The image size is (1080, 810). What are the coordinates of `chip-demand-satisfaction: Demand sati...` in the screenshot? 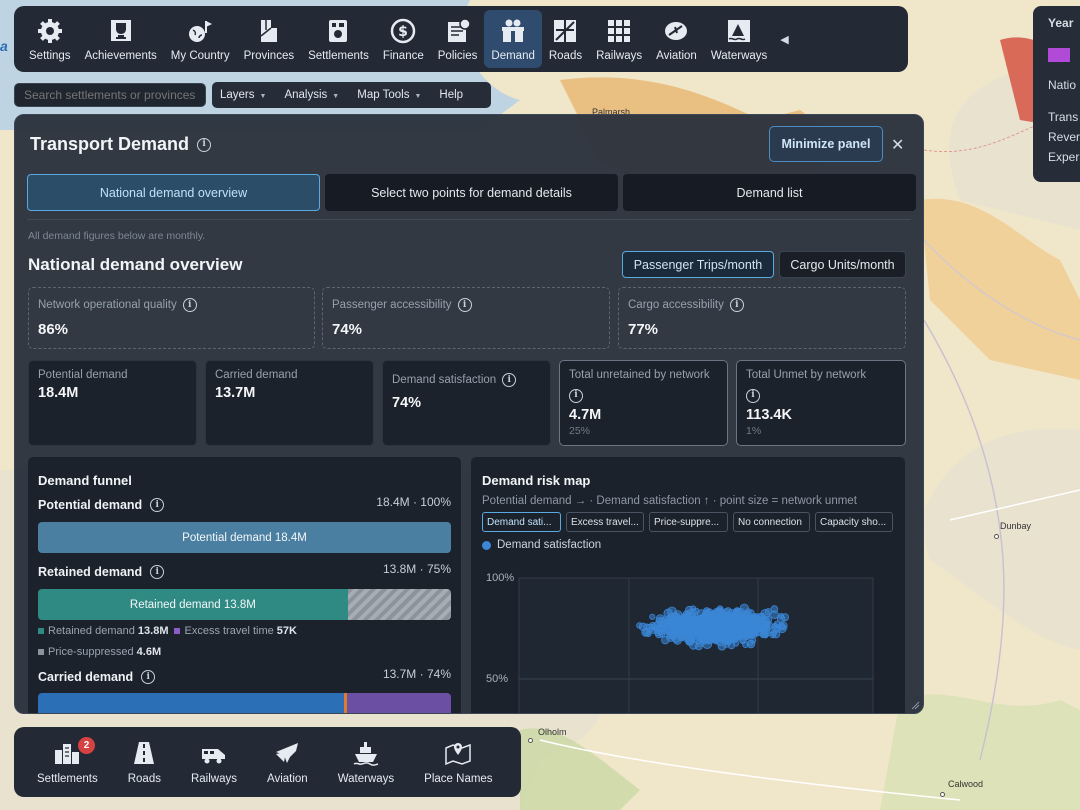 It's located at (521, 522).